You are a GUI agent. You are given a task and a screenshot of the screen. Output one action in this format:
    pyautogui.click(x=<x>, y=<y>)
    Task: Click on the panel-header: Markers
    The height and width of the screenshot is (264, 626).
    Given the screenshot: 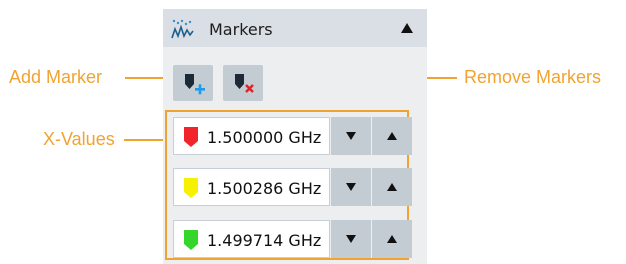 What is the action you would take?
    pyautogui.click(x=295, y=28)
    